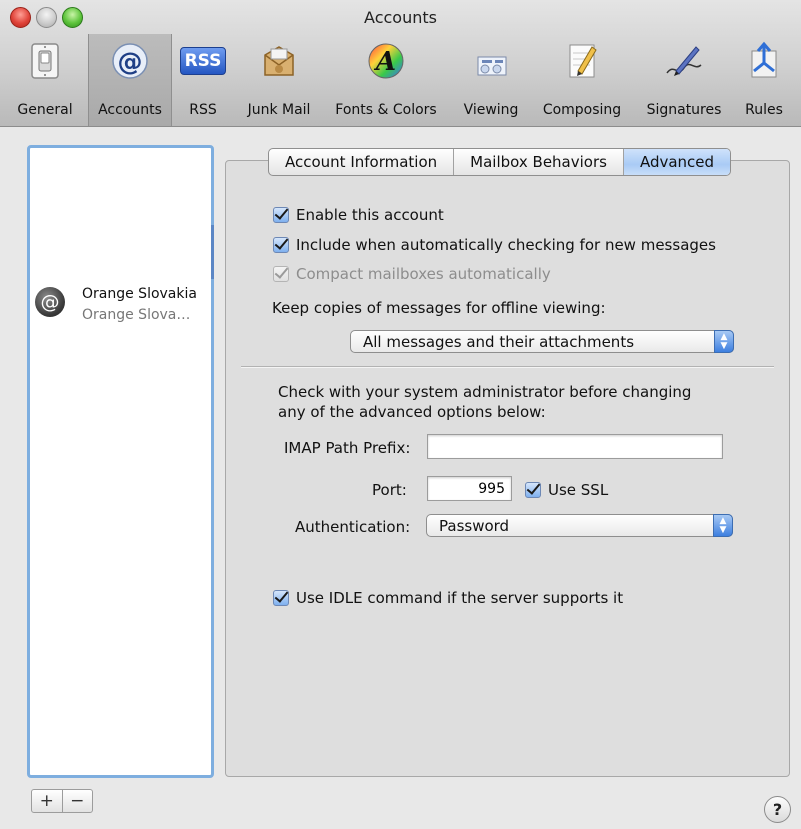 The height and width of the screenshot is (829, 801). Describe the element at coordinates (507, 367) in the screenshot. I see `section-divider` at that location.